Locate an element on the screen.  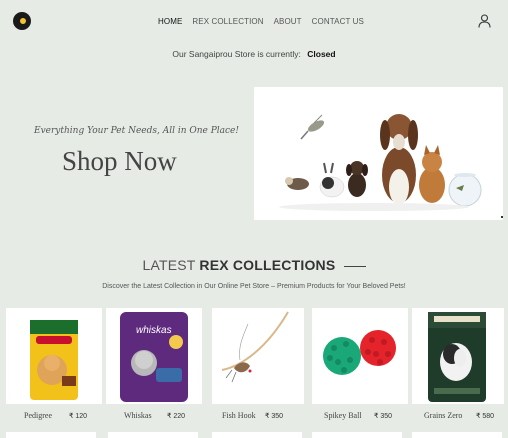
product-name: Fish Hook is located at coordinates (239, 415).